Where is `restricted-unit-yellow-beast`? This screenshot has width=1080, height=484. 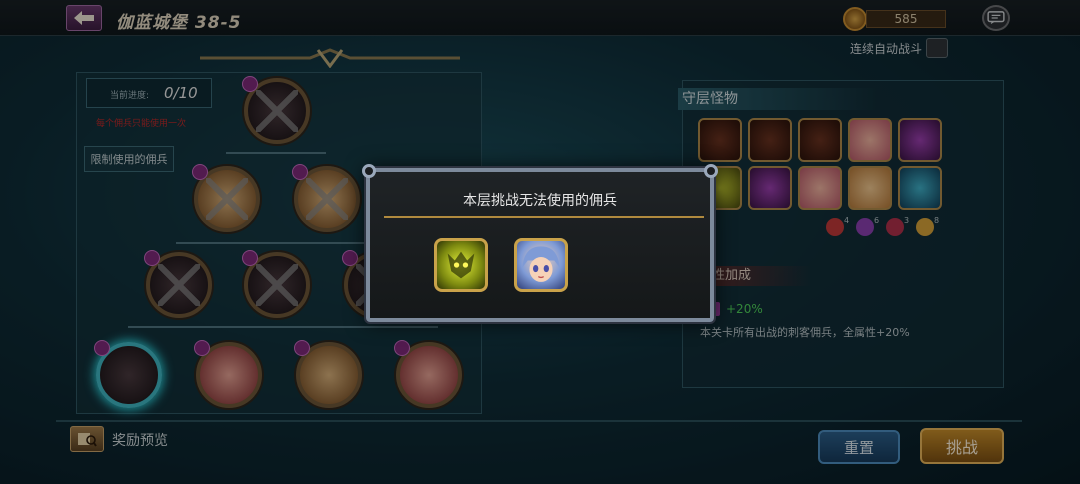 restricted-unit-yellow-beast is located at coordinates (461, 265).